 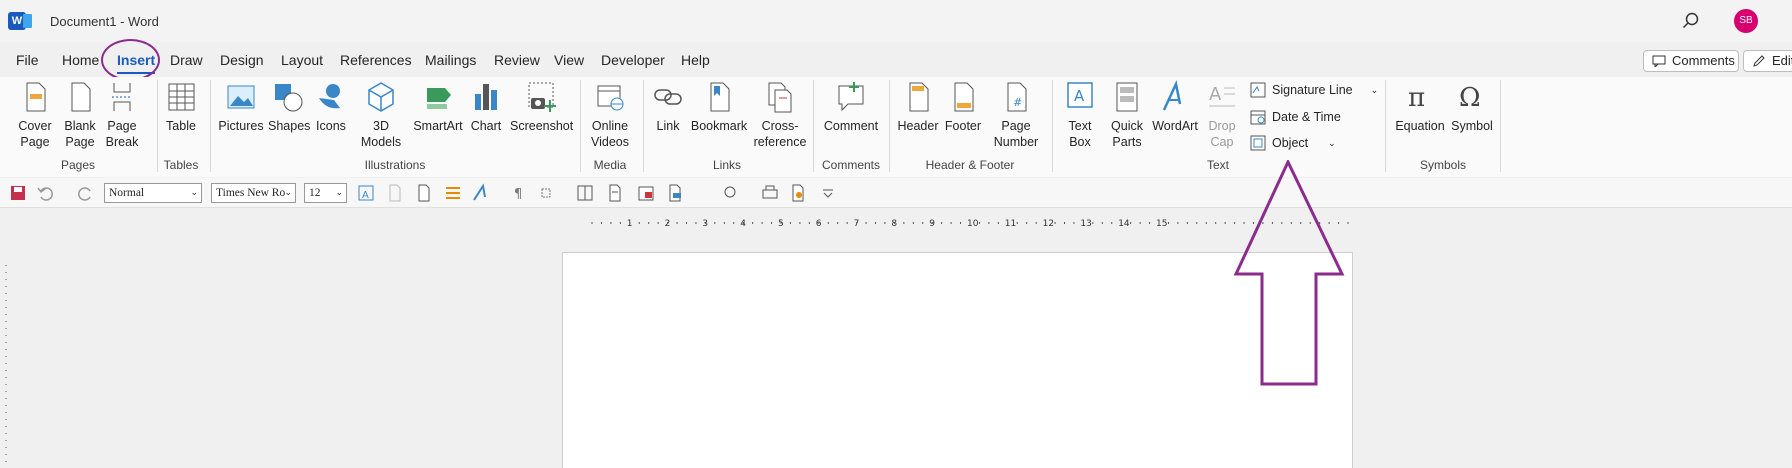 I want to click on tab-help: Help, so click(x=695, y=60).